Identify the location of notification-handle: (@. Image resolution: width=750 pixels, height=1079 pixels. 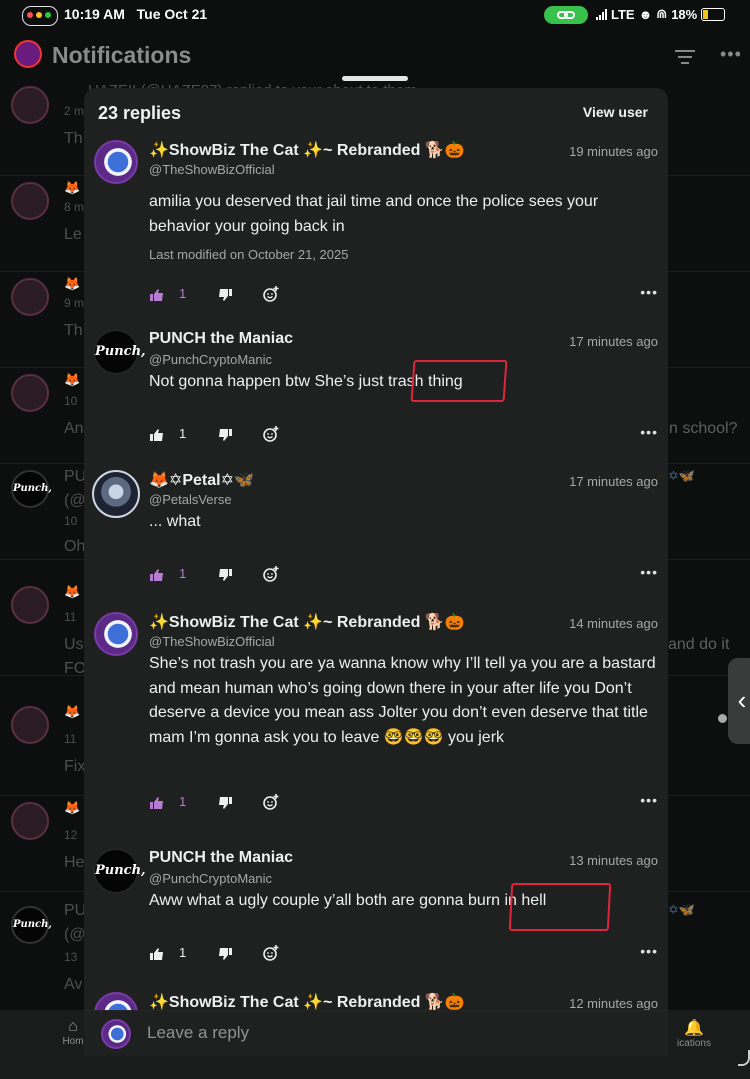
(75, 500).